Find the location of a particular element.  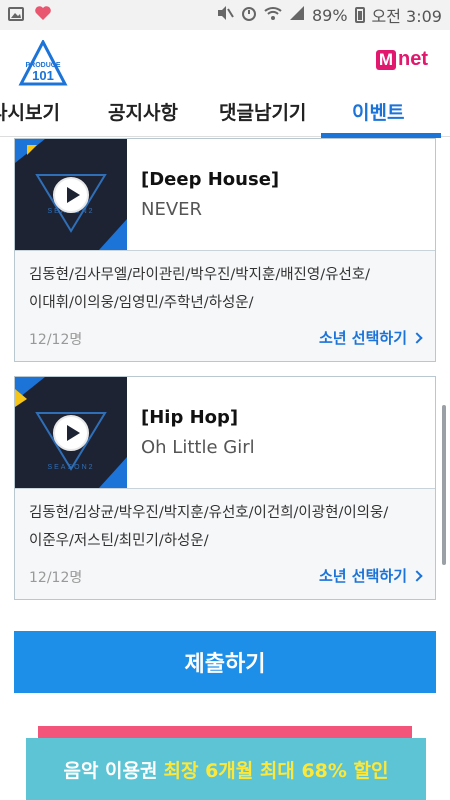

status-bar: 89% 오전 3:09 is located at coordinates (225, 15).